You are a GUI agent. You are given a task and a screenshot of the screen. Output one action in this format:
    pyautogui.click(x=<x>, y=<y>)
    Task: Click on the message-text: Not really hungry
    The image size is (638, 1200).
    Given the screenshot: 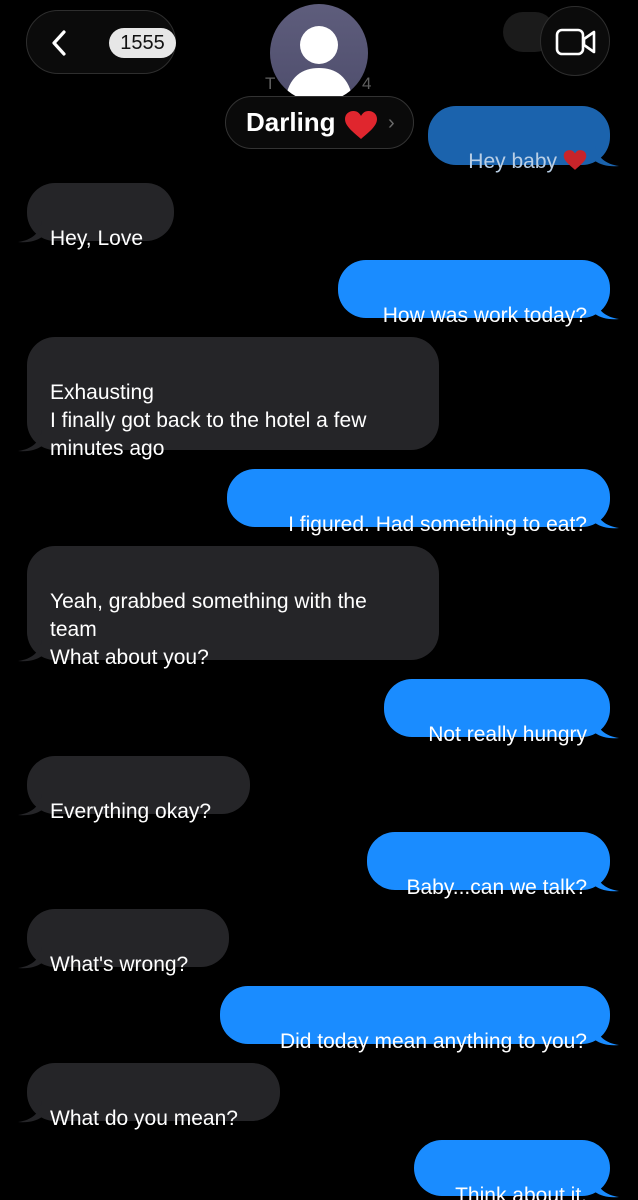 What is the action you would take?
    pyautogui.click(x=507, y=734)
    